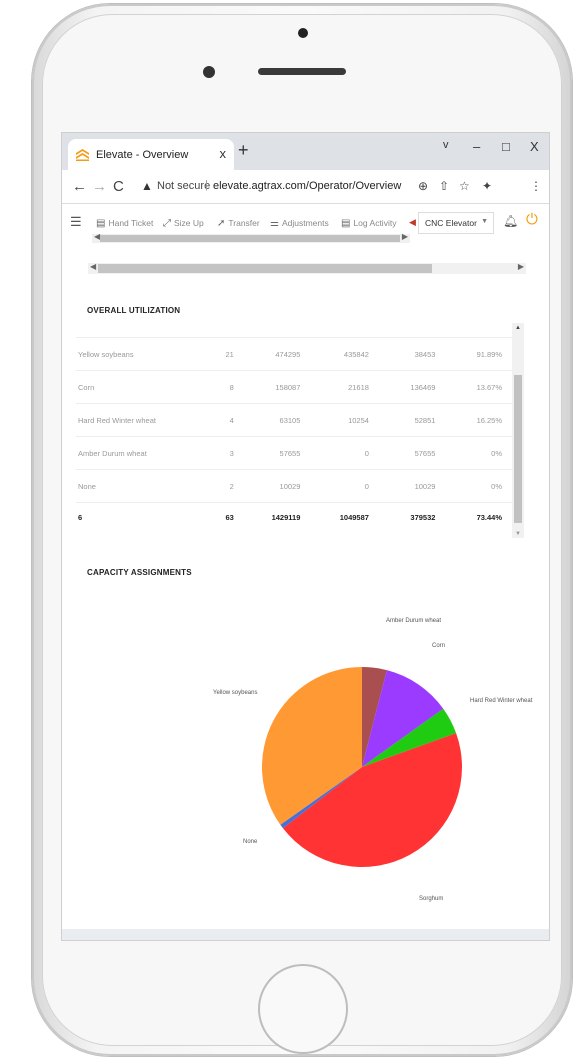  Describe the element at coordinates (214, 354) in the screenshot. I see `table-cell: 21` at that location.